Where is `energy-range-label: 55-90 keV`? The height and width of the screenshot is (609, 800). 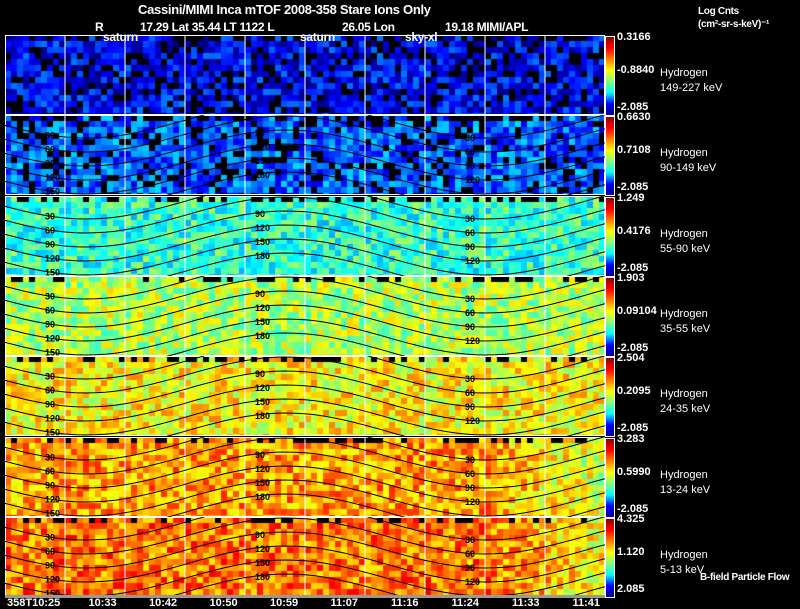 energy-range-label: 55-90 keV is located at coordinates (685, 248).